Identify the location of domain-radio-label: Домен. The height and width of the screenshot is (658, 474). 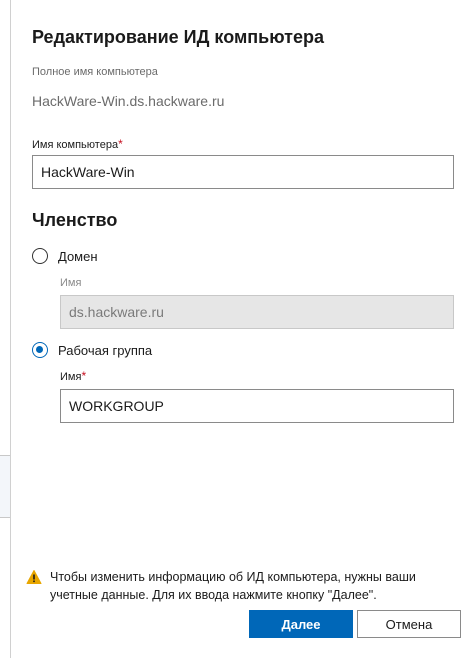
(78, 256).